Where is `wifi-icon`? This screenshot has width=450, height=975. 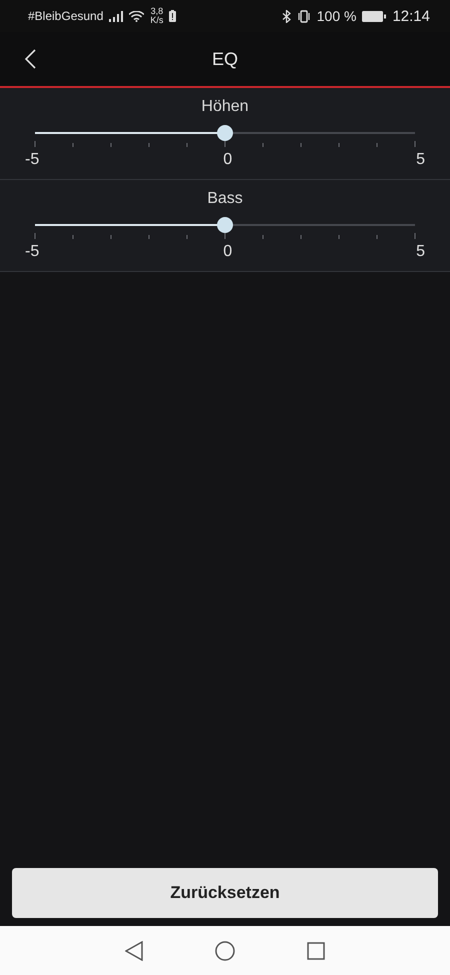 wifi-icon is located at coordinates (136, 16).